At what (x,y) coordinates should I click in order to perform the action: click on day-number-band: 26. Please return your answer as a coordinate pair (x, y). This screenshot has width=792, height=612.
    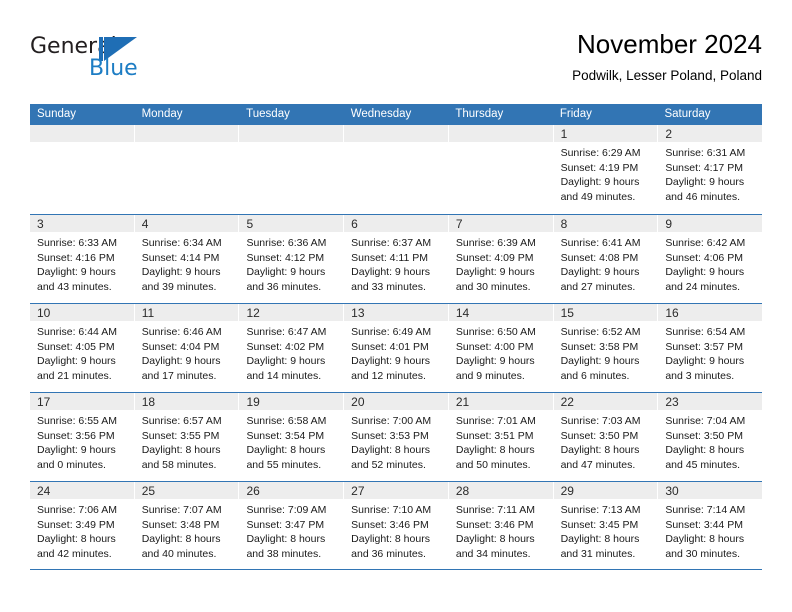
    Looking at the image, I should click on (291, 490).